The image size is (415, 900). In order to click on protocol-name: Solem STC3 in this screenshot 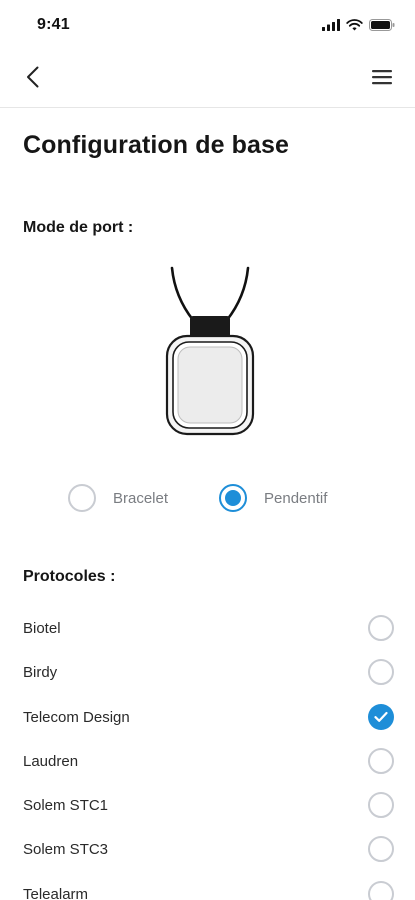, I will do `click(66, 850)`.